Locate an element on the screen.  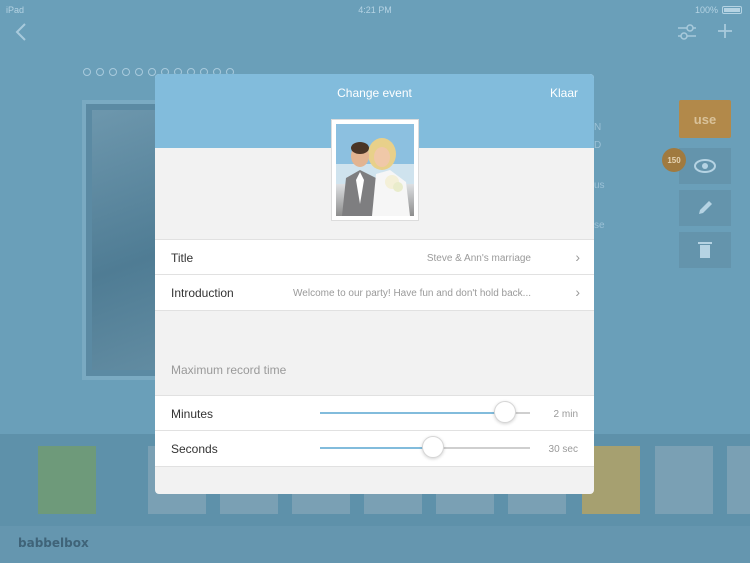
background-text: us is located at coordinates (599, 185).